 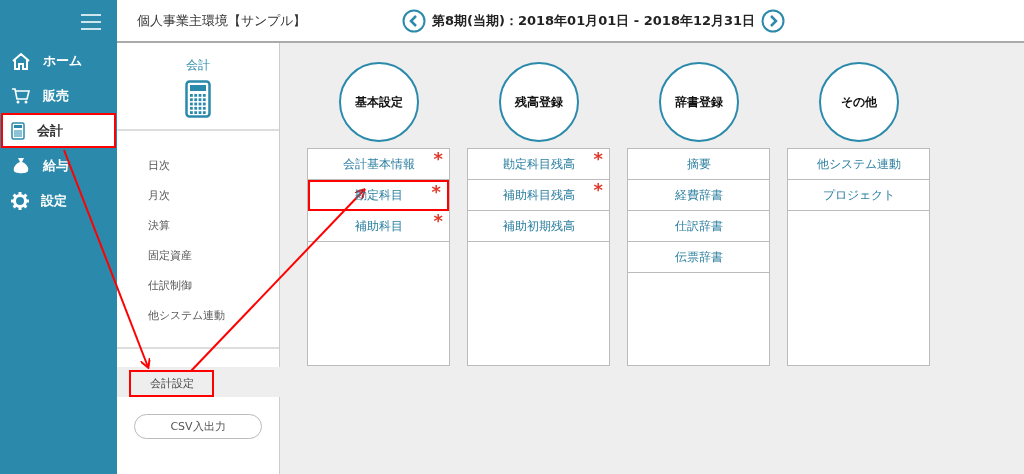 I want to click on cart-icon, so click(x=21, y=95).